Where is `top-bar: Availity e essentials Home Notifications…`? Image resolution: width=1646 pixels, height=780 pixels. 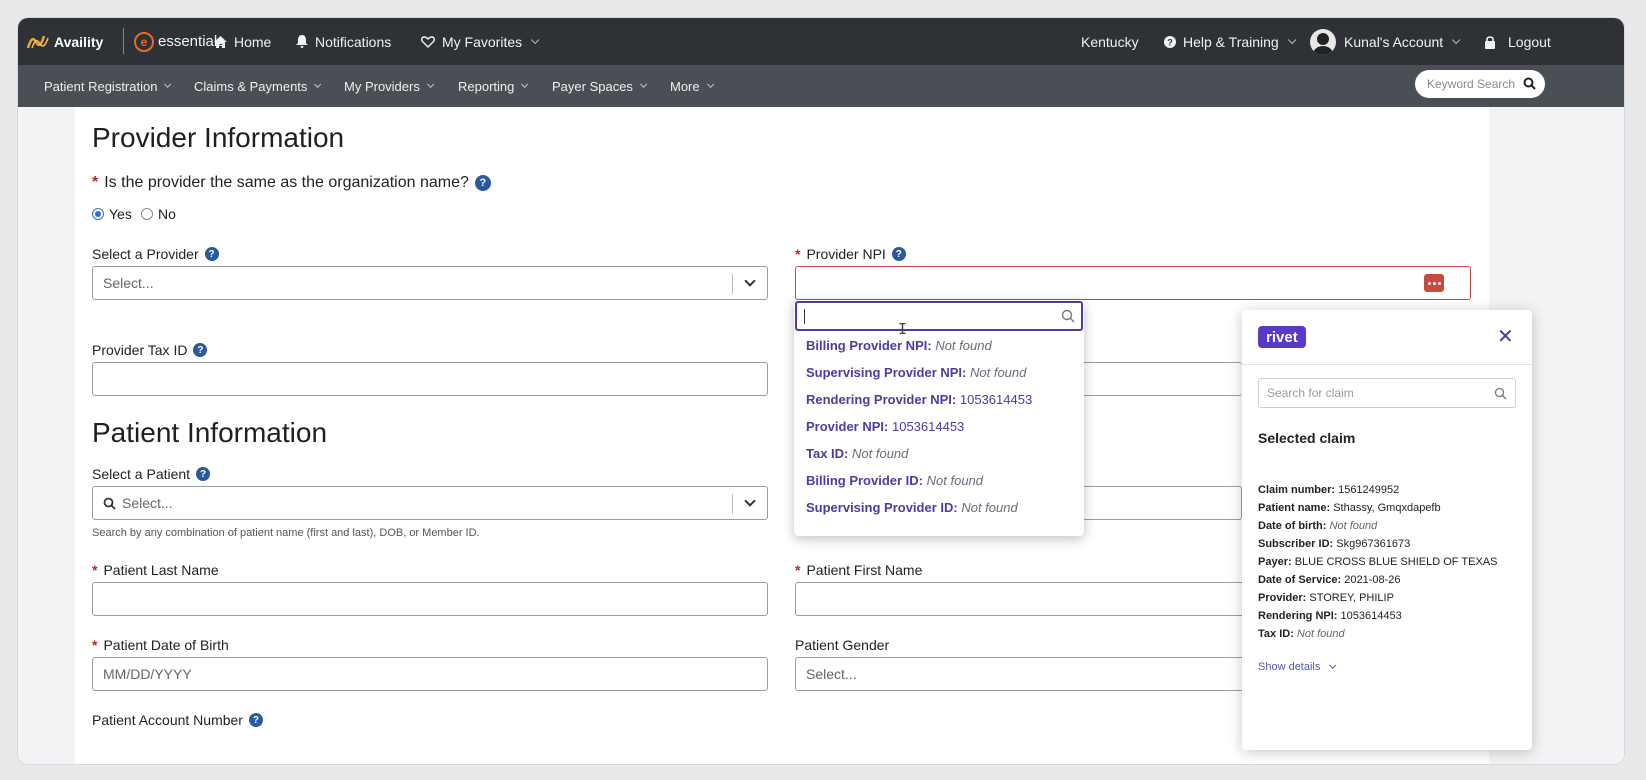 top-bar: Availity e essentials Home Notifications… is located at coordinates (821, 41).